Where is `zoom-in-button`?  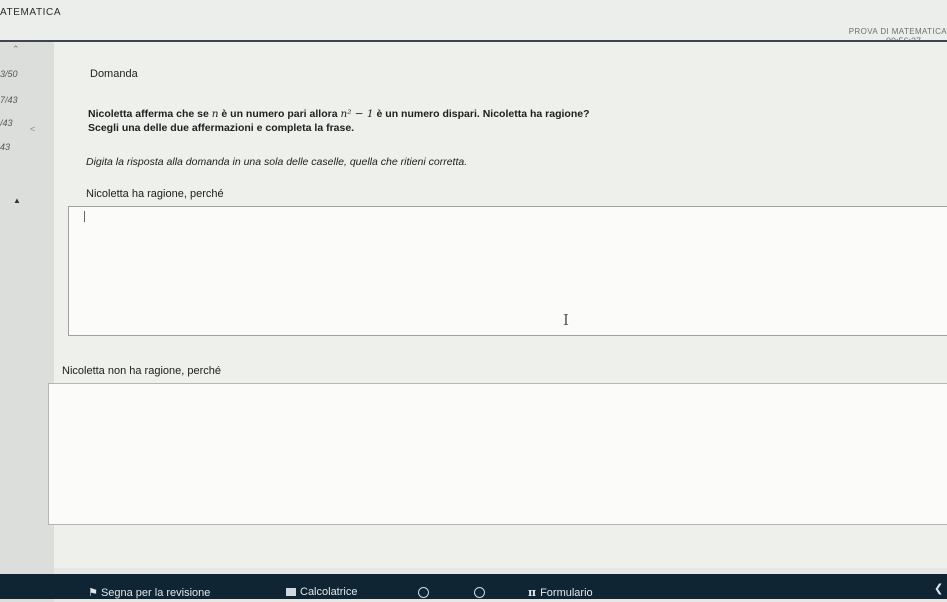
zoom-in-button is located at coordinates (479, 592).